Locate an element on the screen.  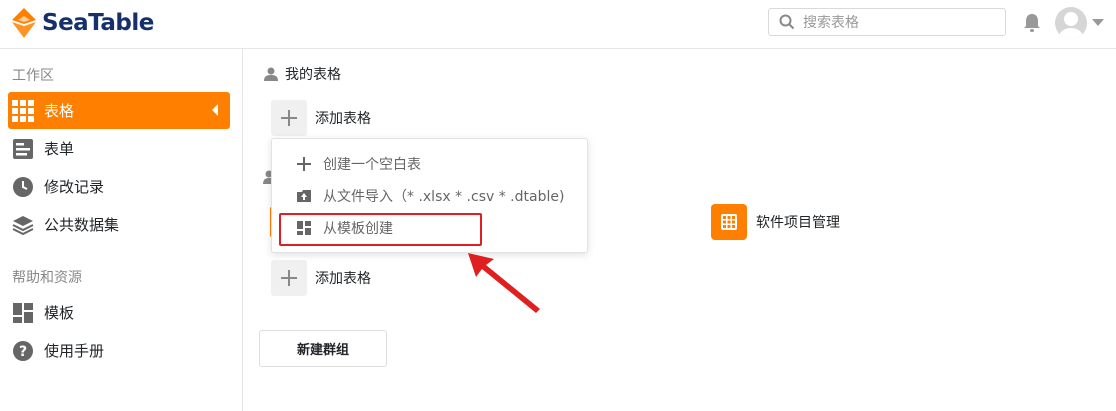
chevron-down-icon is located at coordinates (1098, 23).